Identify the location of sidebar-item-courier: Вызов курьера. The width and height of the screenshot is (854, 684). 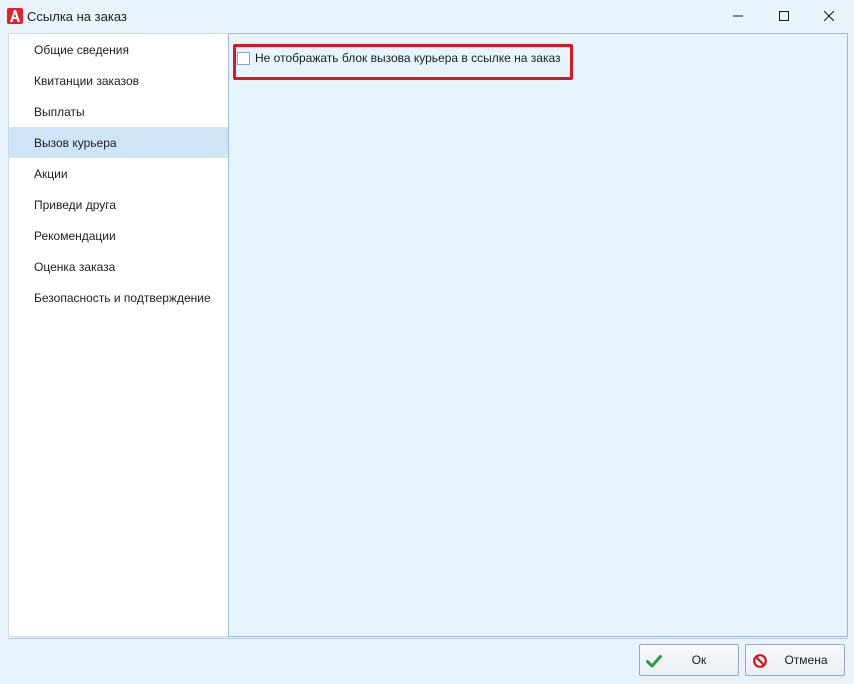
(118, 142).